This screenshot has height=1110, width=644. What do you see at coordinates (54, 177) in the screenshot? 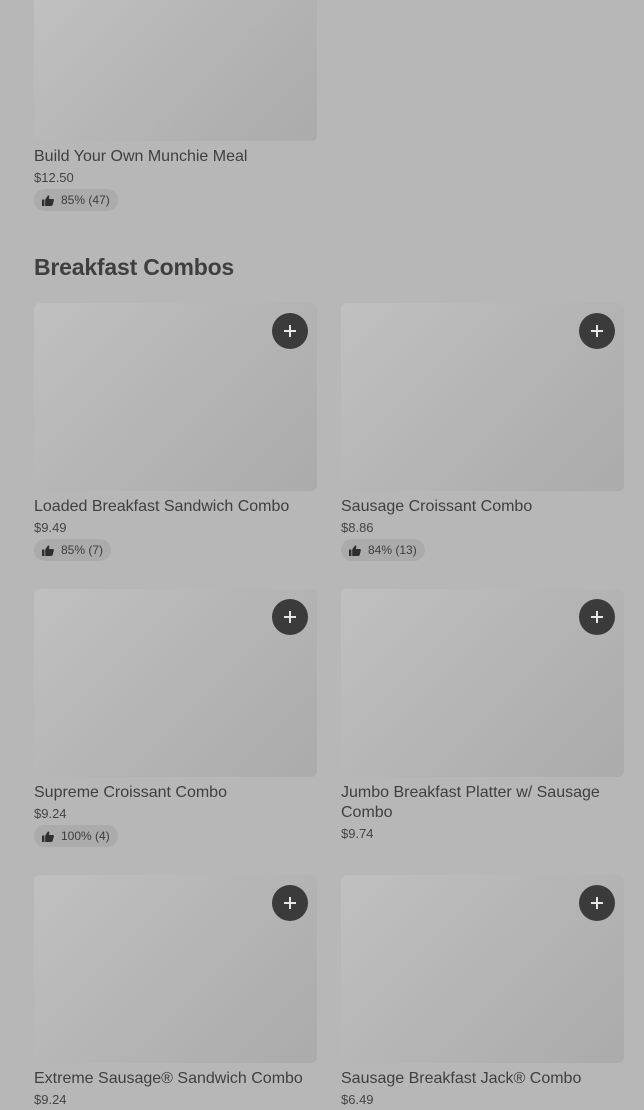
I see `item-price: $12.50` at bounding box center [54, 177].